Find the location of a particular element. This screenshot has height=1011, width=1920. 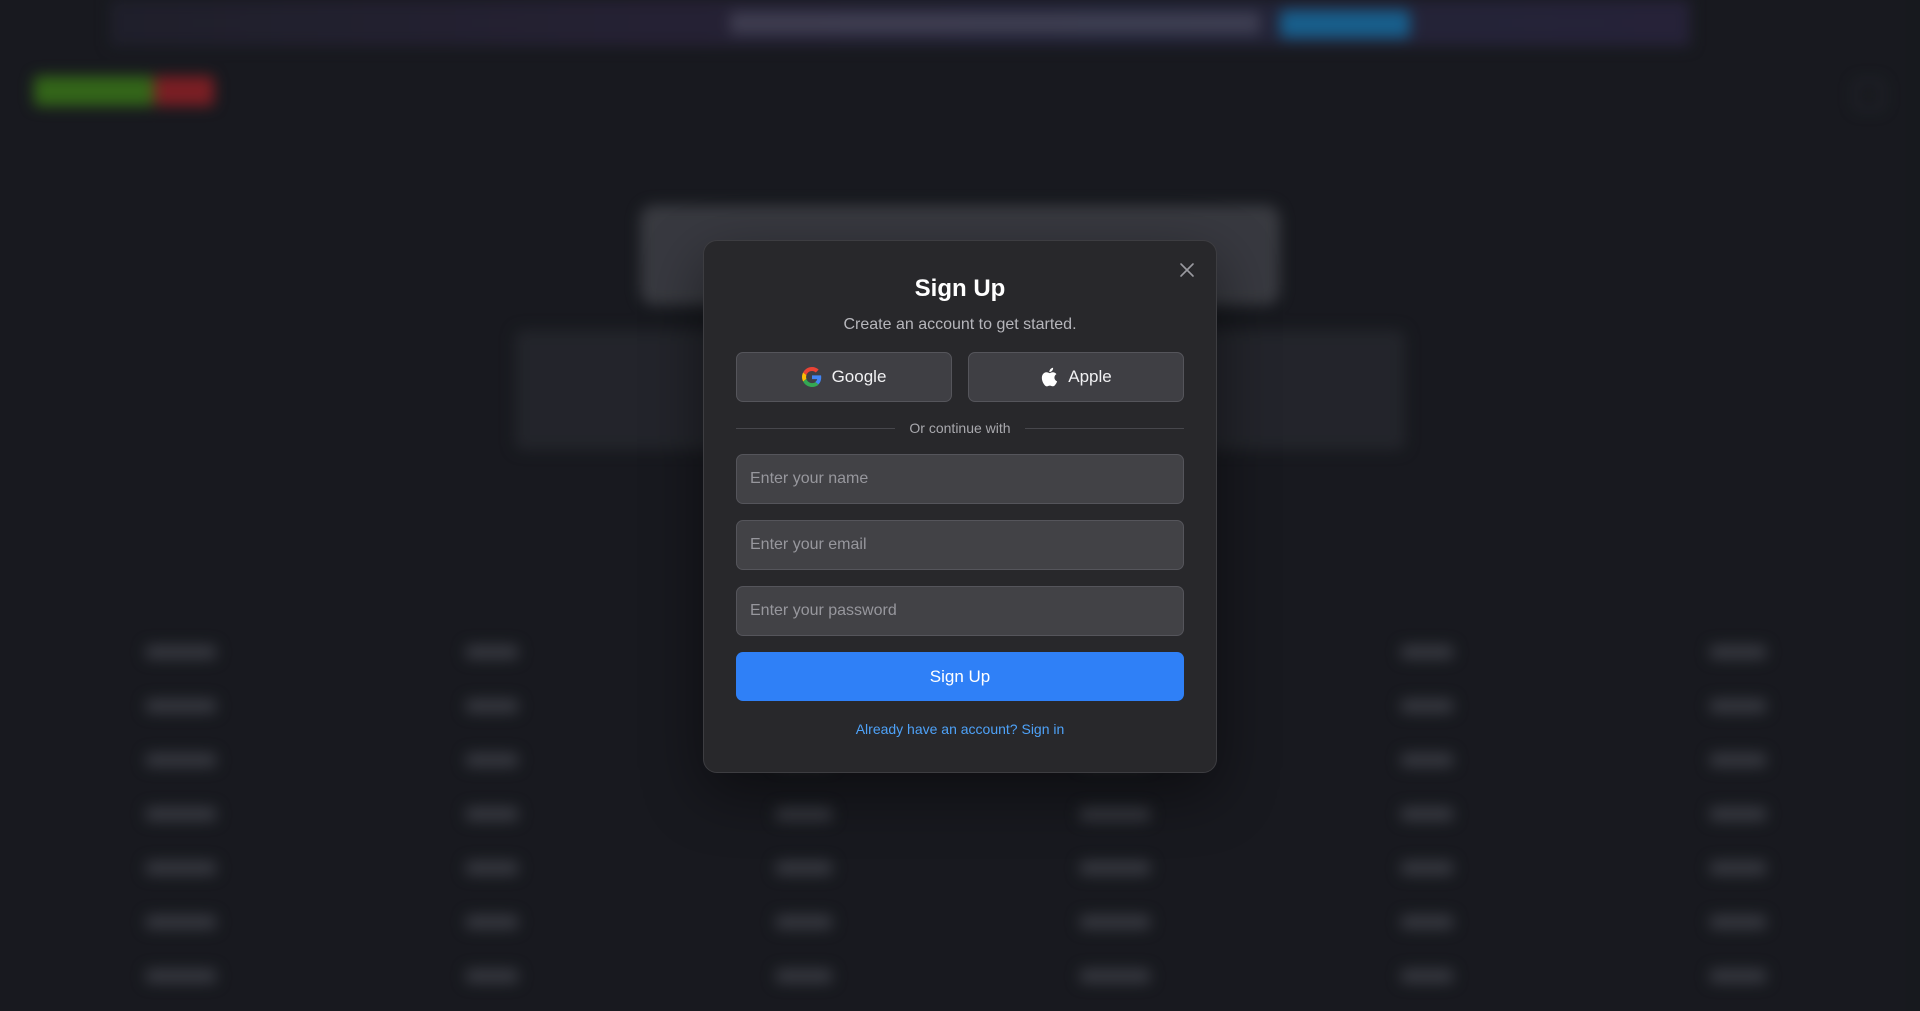

divider-line-right is located at coordinates (1104, 428).